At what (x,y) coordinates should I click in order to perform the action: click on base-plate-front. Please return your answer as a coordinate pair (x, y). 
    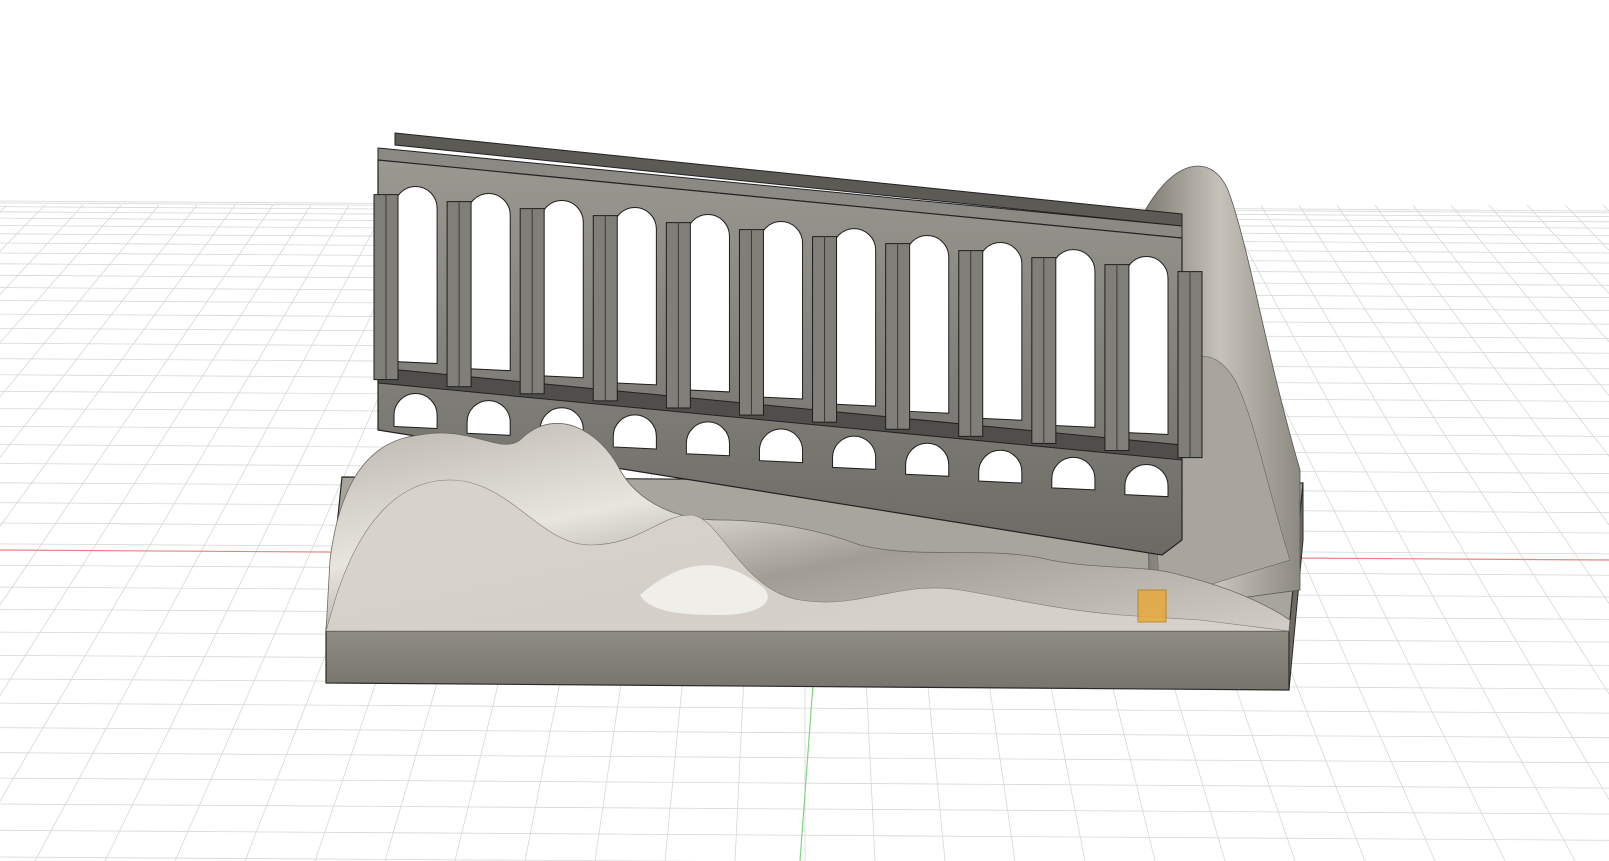
    Looking at the image, I should click on (807, 660).